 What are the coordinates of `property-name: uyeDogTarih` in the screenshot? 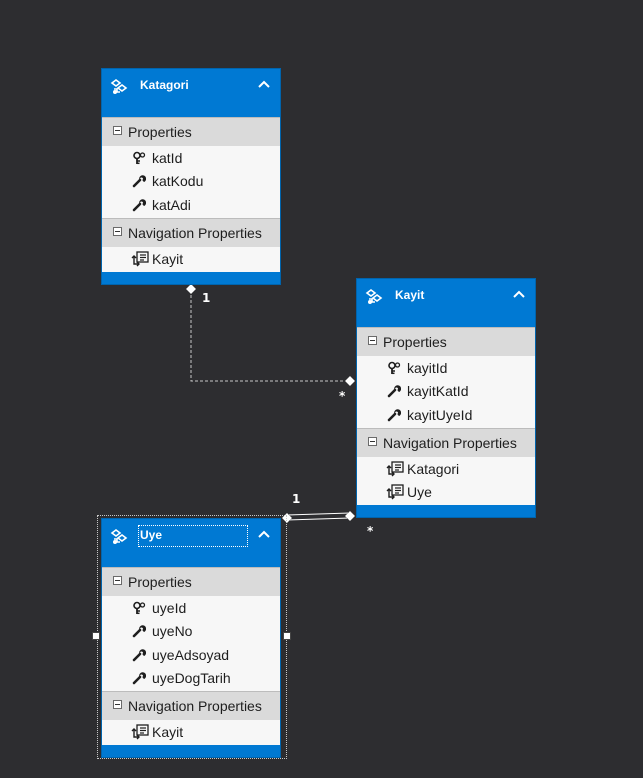 It's located at (191, 677).